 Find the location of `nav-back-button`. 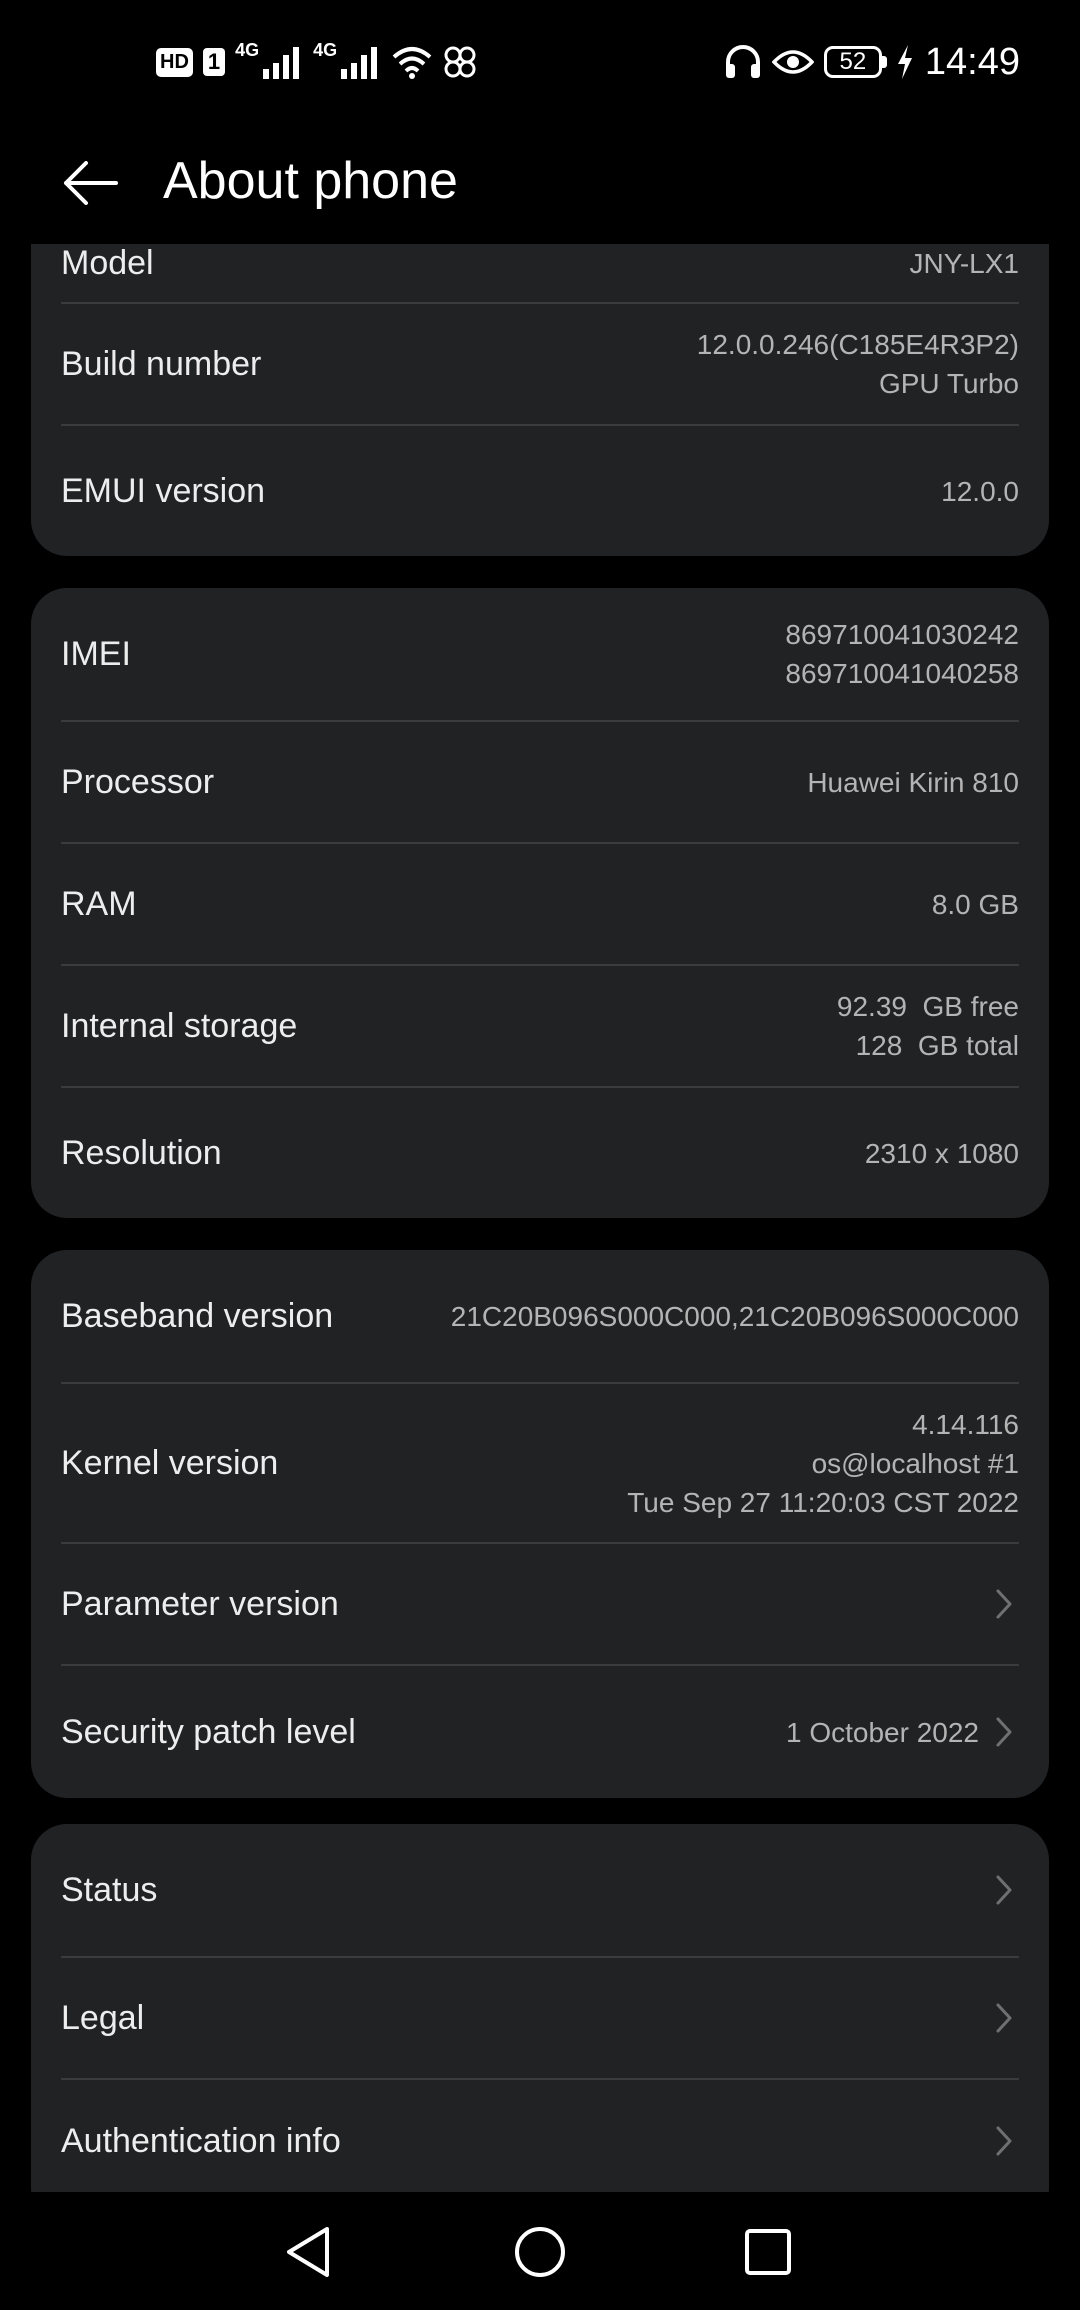

nav-back-button is located at coordinates (308, 2252).